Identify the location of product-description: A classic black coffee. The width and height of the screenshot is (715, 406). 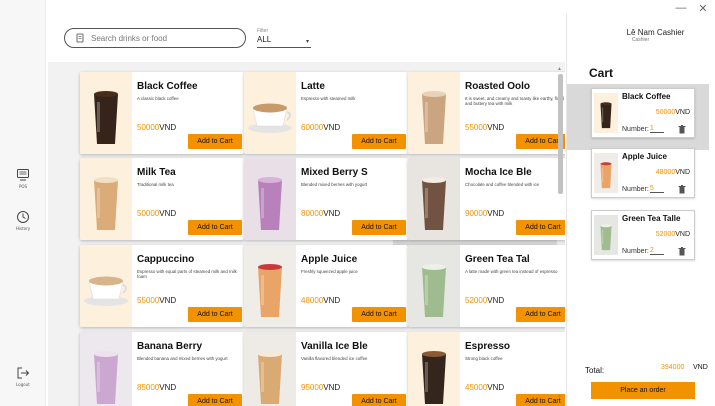
(158, 98).